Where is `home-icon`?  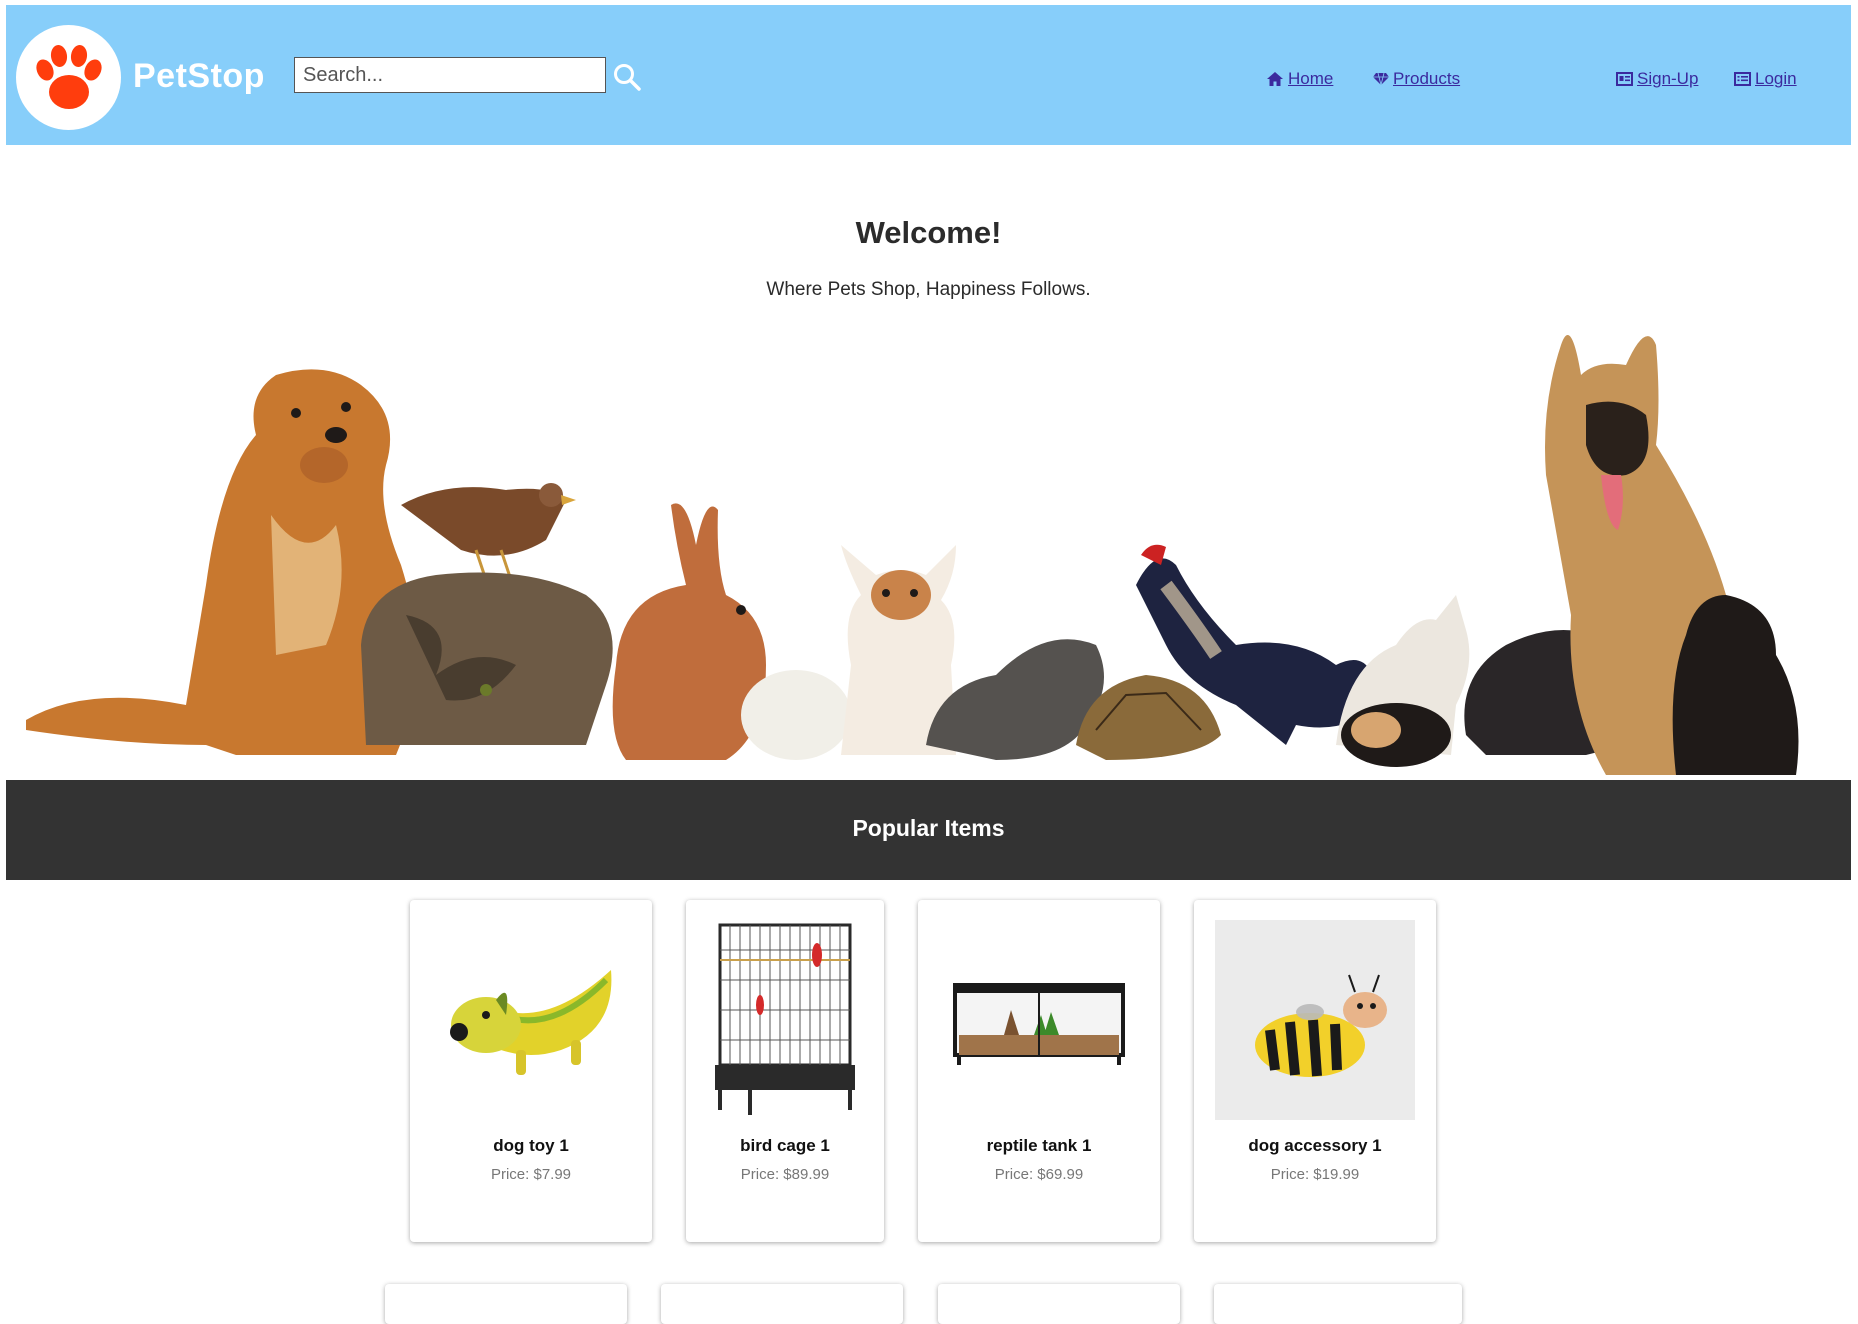
home-icon is located at coordinates (1275, 79).